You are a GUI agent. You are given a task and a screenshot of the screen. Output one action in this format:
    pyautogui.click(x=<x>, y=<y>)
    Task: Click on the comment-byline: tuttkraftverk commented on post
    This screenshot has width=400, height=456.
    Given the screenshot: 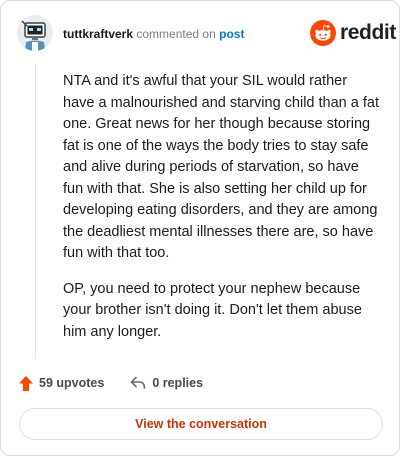 What is the action you would take?
    pyautogui.click(x=153, y=34)
    